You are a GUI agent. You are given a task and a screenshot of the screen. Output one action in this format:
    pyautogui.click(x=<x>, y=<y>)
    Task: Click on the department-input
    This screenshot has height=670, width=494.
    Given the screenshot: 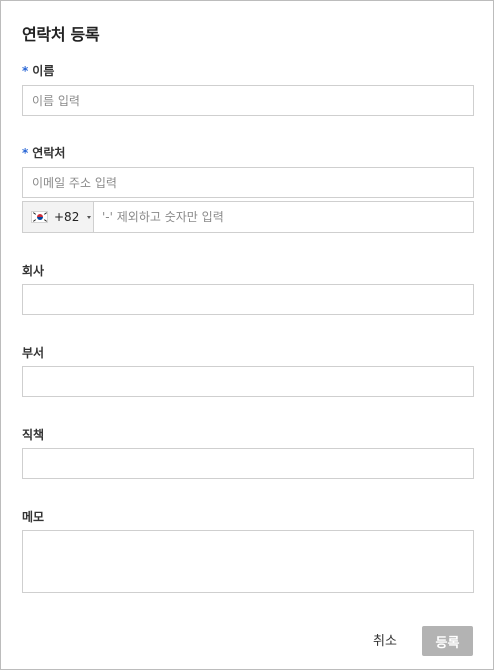 What is the action you would take?
    pyautogui.click(x=248, y=381)
    